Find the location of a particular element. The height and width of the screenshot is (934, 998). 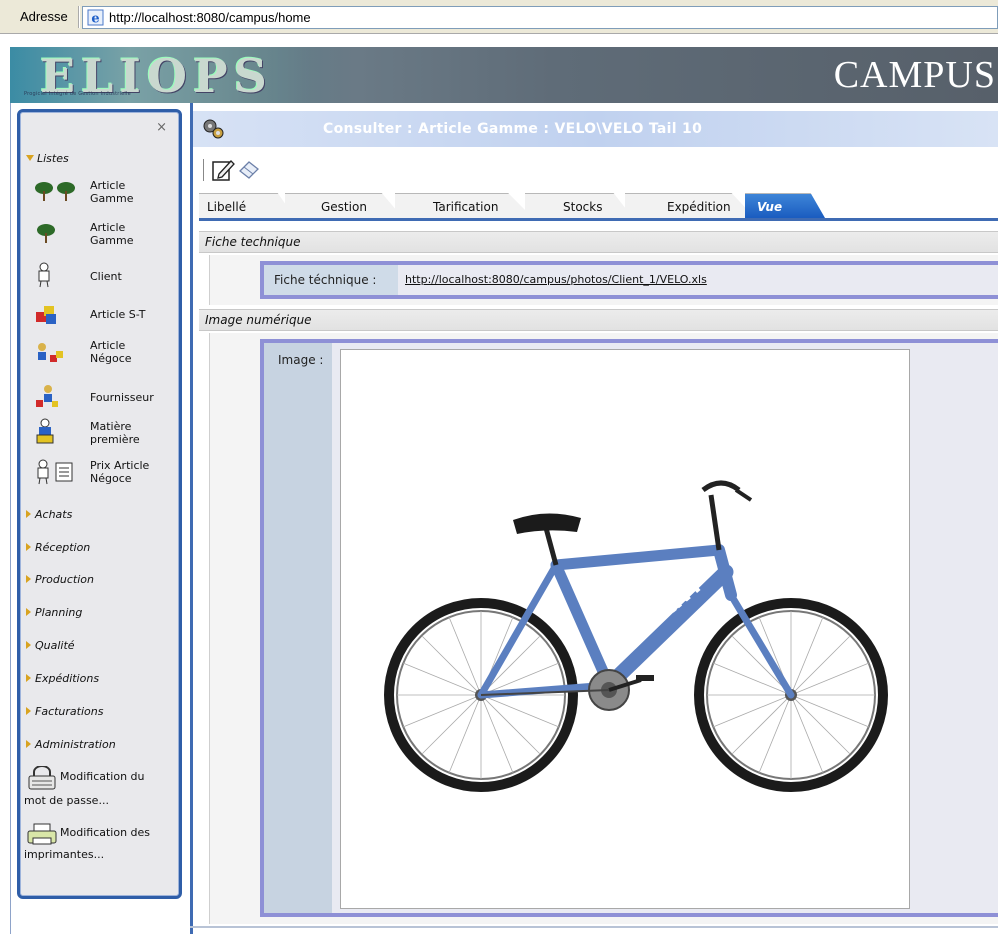

address-field: e http://localhost:8080/campus/home is located at coordinates (540, 17).